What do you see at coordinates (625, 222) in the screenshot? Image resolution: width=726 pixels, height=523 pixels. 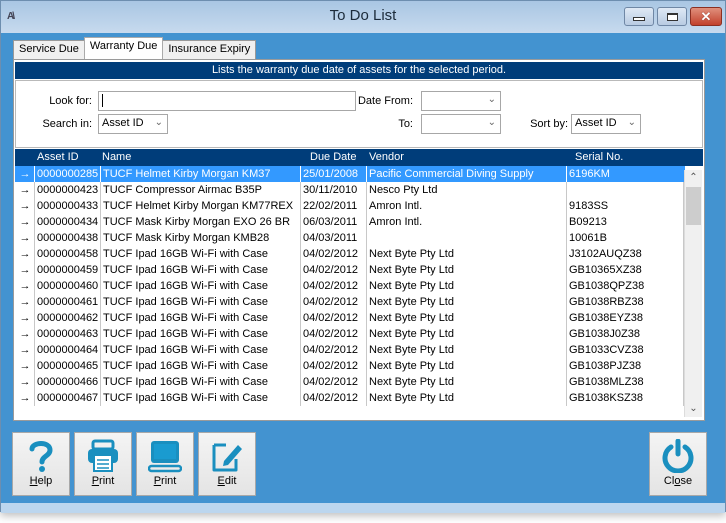 I see `cell-serial: B09213` at bounding box center [625, 222].